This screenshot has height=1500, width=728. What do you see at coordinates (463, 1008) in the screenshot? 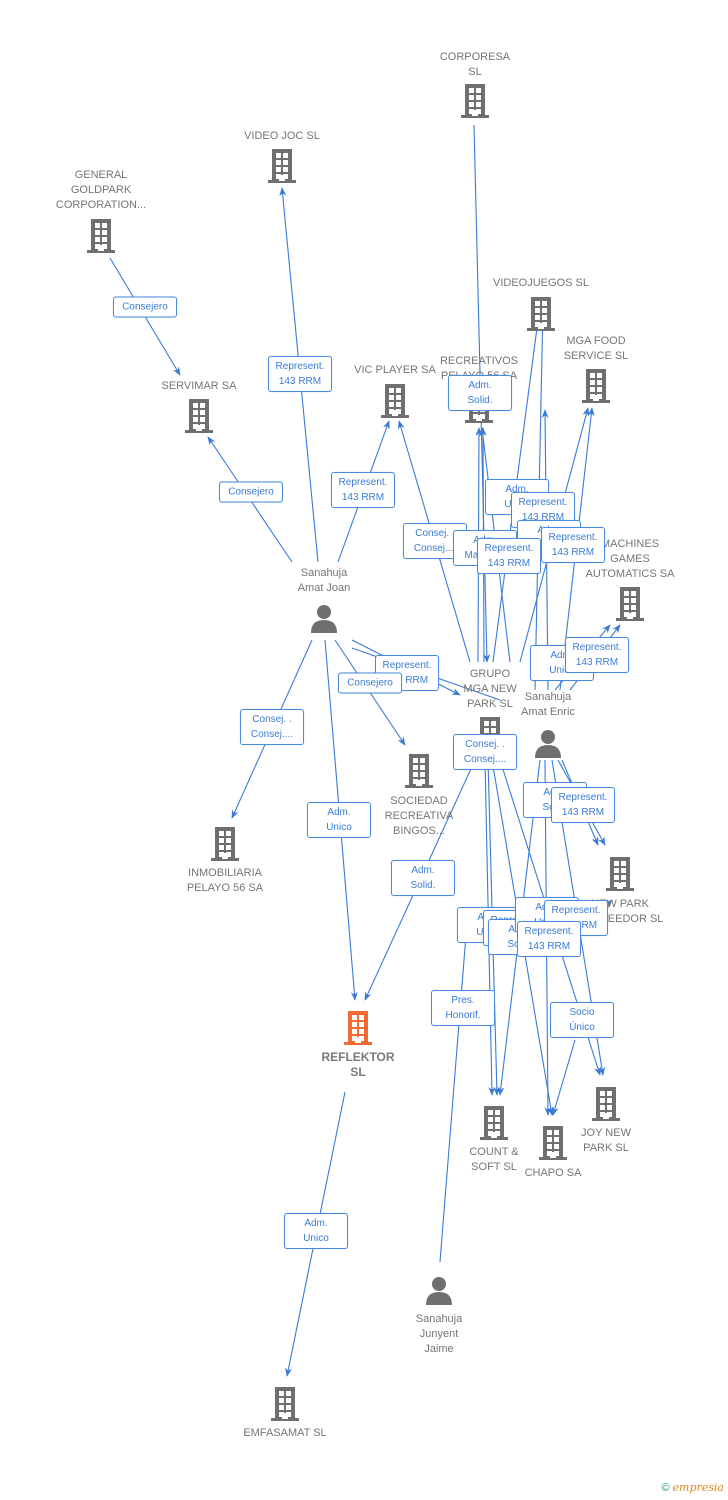
I see `relation-label: Pres. Honorif.` at bounding box center [463, 1008].